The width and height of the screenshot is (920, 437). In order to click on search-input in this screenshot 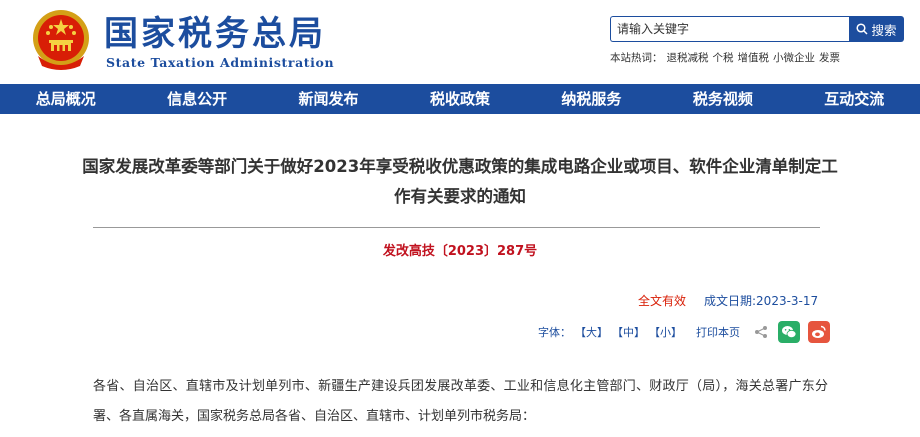, I will do `click(730, 29)`.